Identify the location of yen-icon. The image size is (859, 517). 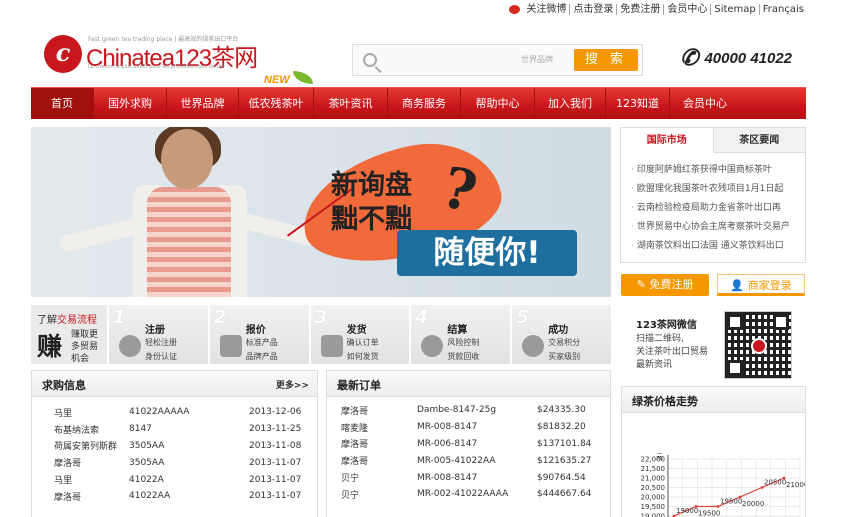
(432, 346).